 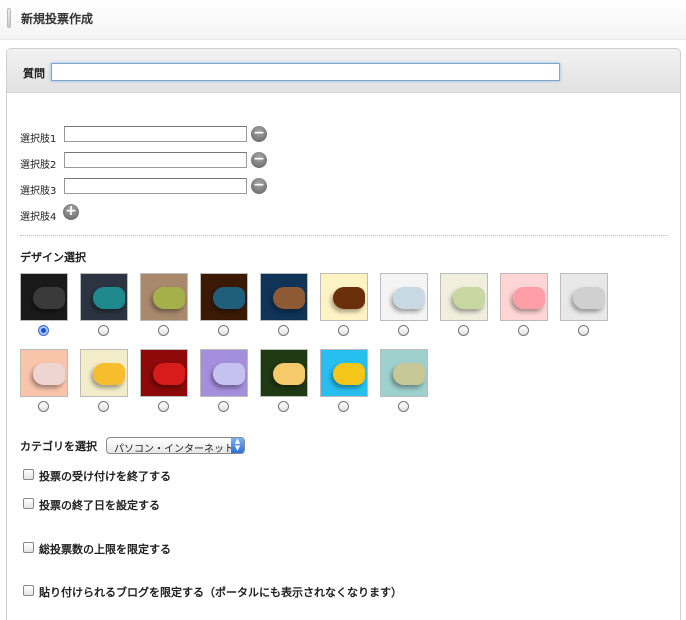 What do you see at coordinates (105, 476) in the screenshot?
I see `option-label: 投票の受け付けを終了する` at bounding box center [105, 476].